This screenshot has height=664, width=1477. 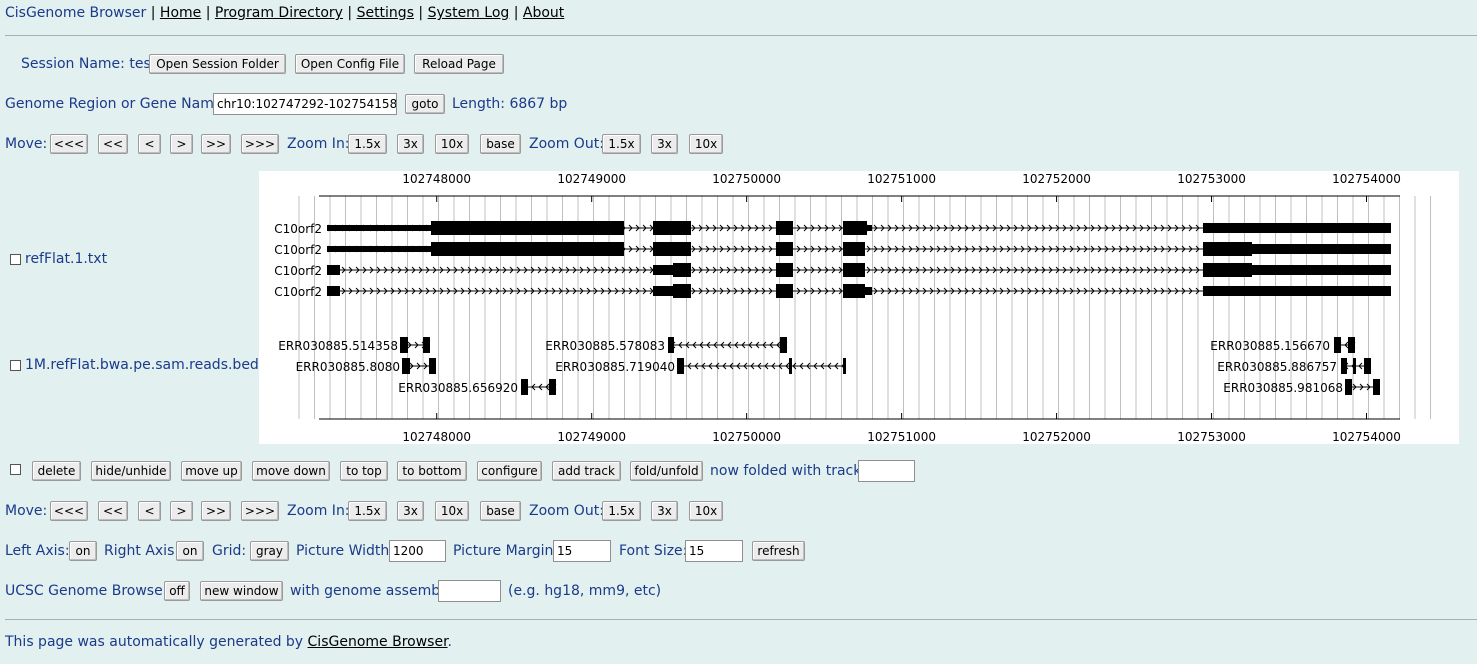 What do you see at coordinates (509, 471) in the screenshot?
I see `configure-button: configure` at bounding box center [509, 471].